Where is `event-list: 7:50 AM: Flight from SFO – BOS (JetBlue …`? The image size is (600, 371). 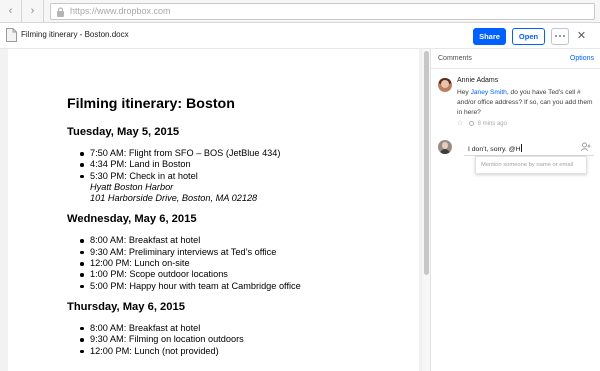 event-list: 7:50 AM: Flight from SFO – BOS (JetBlue … is located at coordinates (237, 176).